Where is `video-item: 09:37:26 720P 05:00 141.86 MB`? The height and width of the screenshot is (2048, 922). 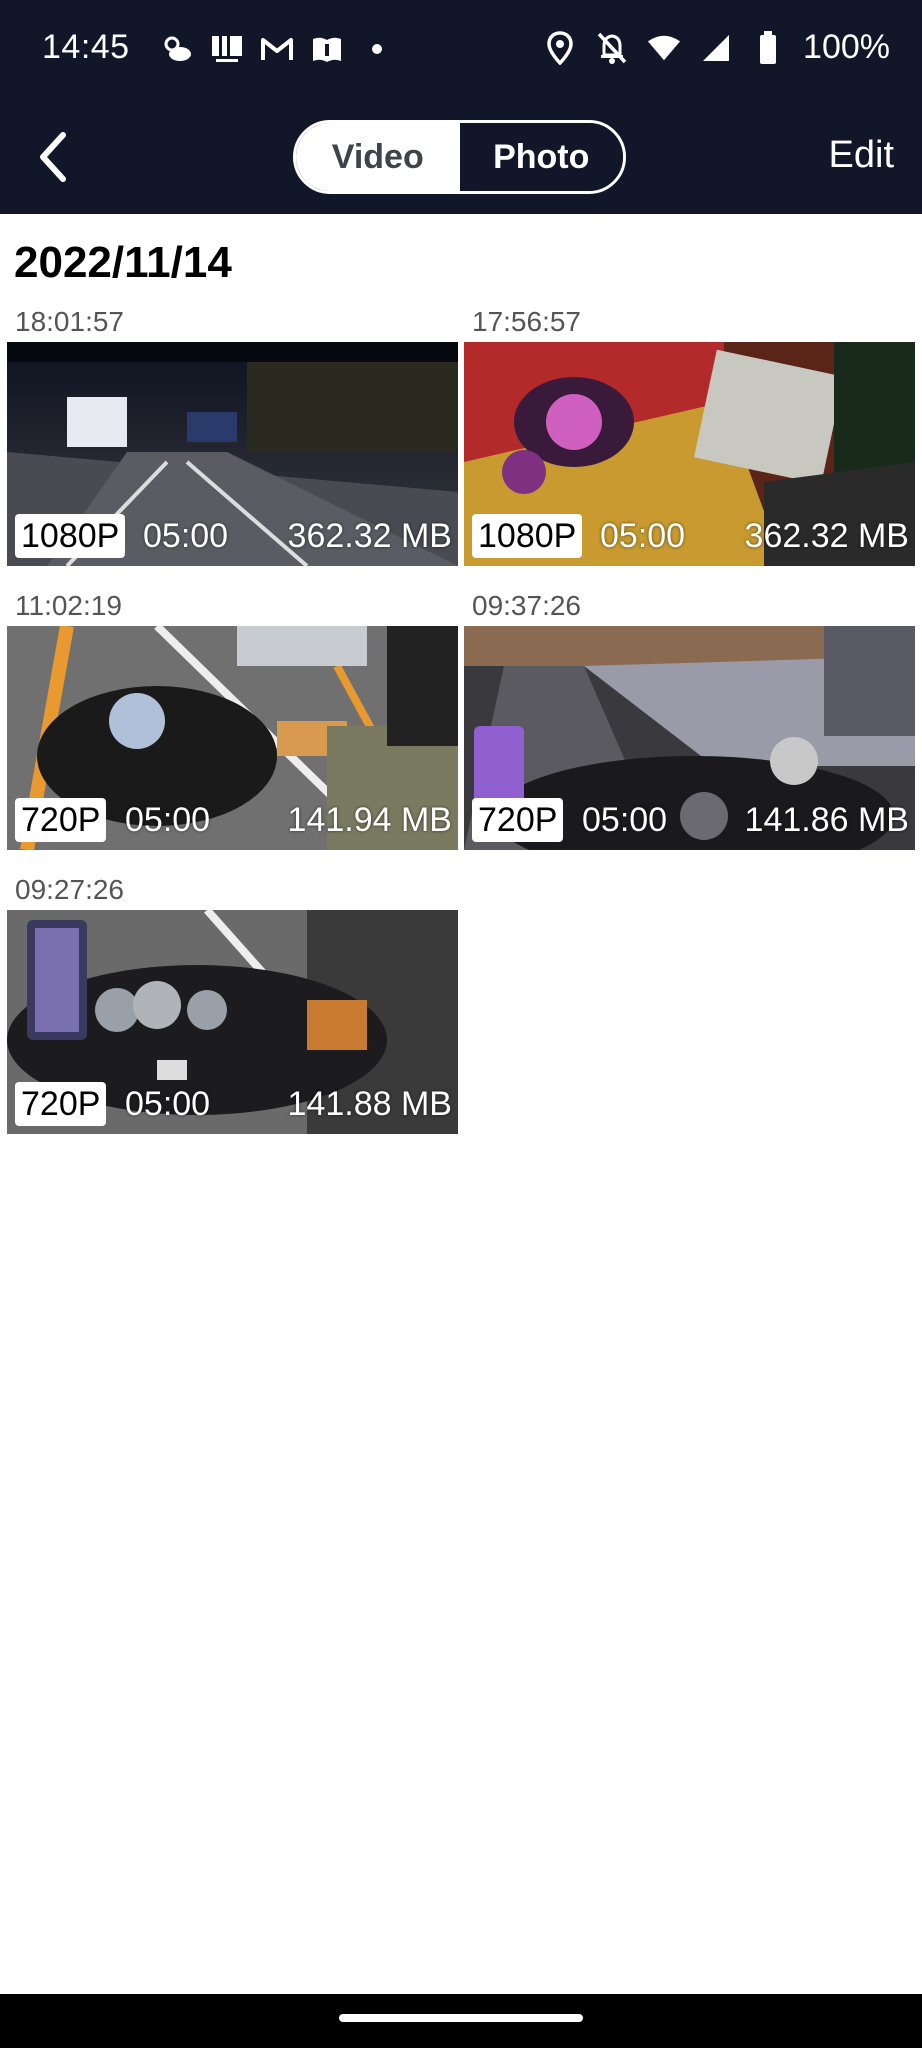
video-item: 09:37:26 720P 05:00 141.86 MB is located at coordinates (689, 718).